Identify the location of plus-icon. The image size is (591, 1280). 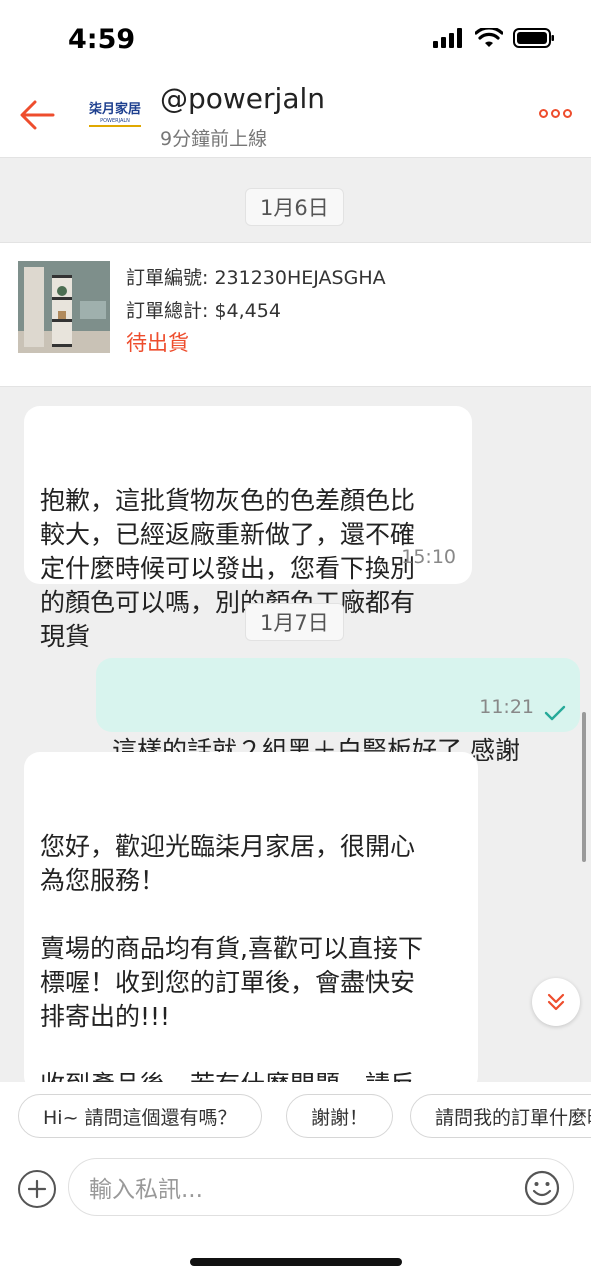
(37, 1189).